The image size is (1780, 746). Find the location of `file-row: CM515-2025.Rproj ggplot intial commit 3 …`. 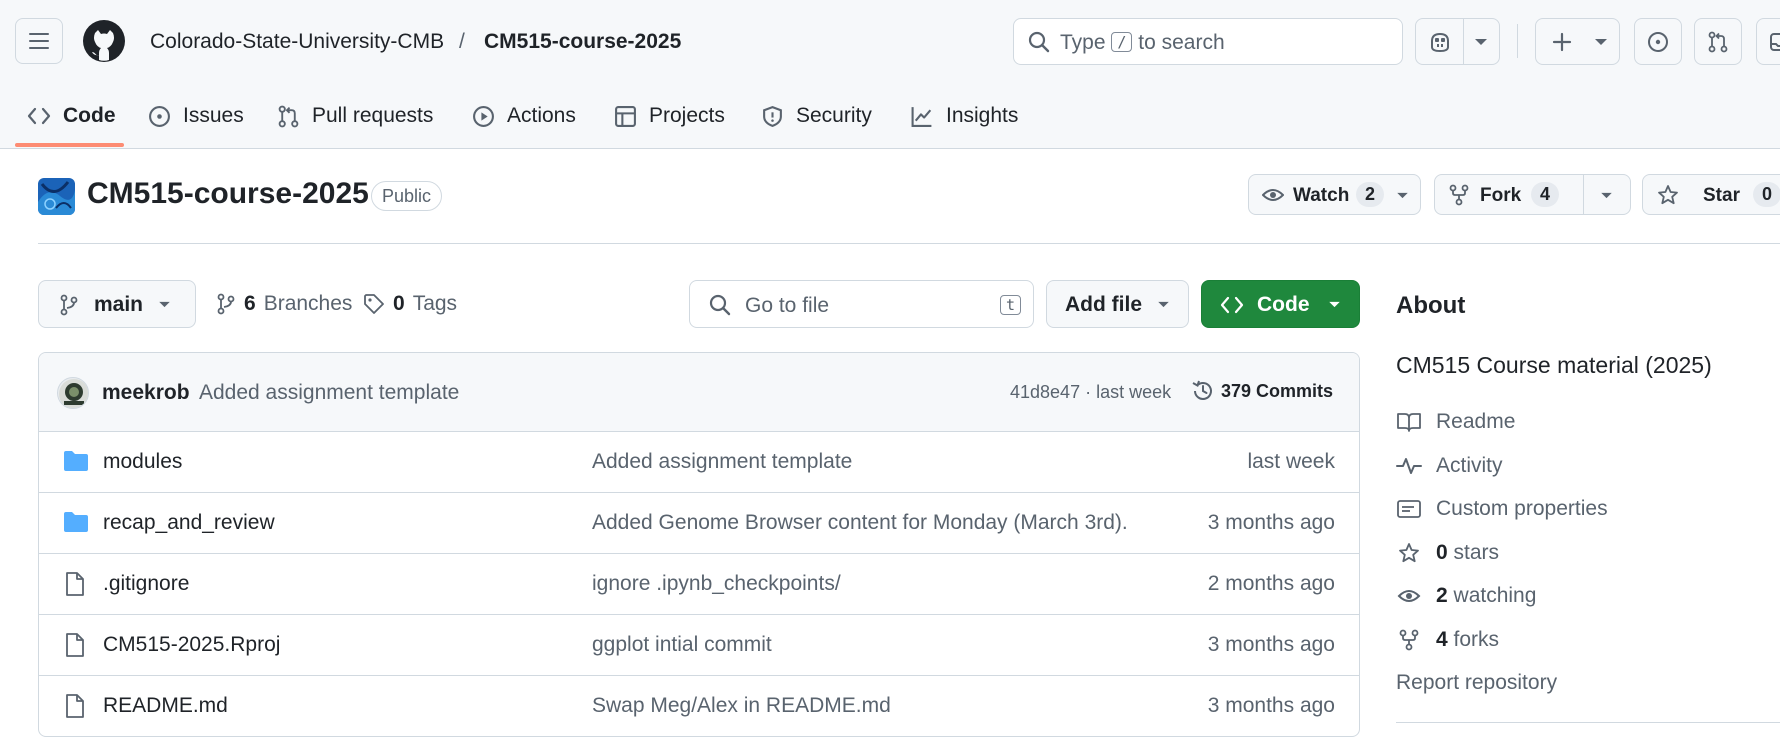

file-row: CM515-2025.Rproj ggplot intial commit 3 … is located at coordinates (699, 645).